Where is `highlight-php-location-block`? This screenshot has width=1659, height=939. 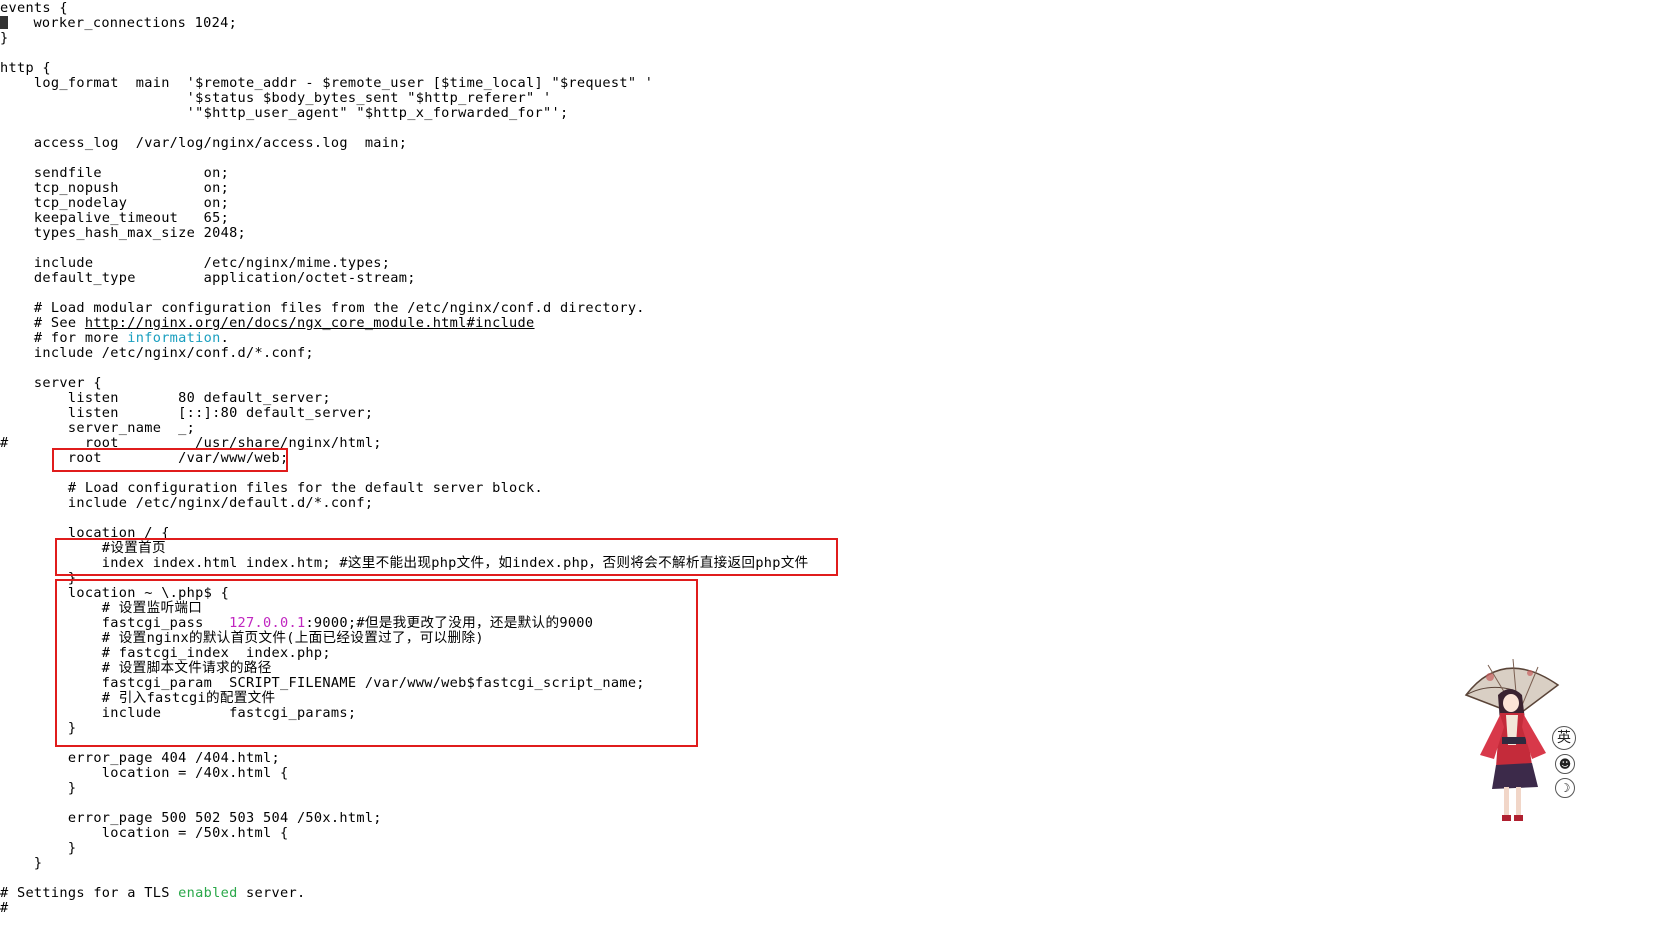
highlight-php-location-block is located at coordinates (376, 663).